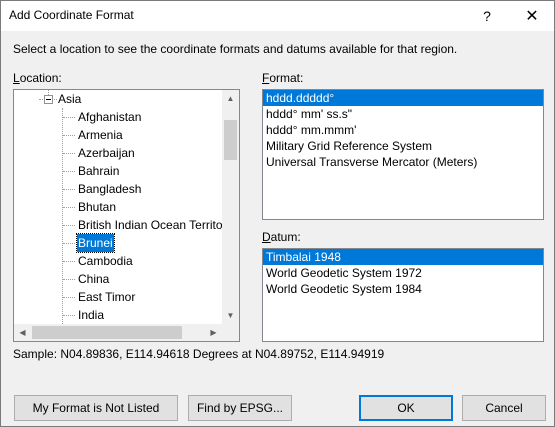 This screenshot has height=427, width=555. Describe the element at coordinates (95, 243) in the screenshot. I see `tree-node-label: Brunei` at that location.